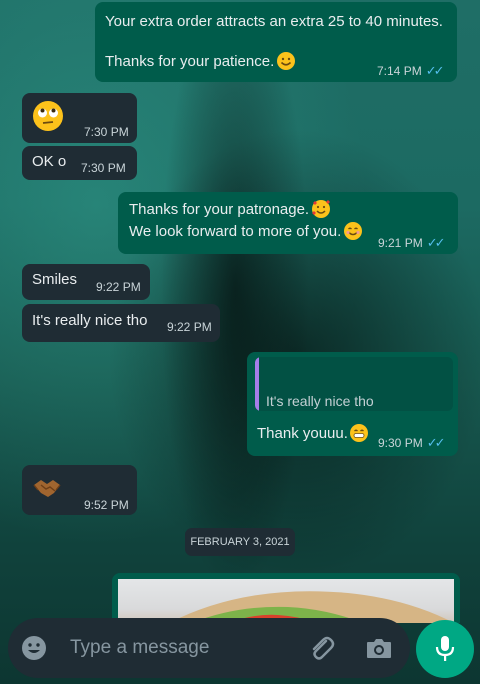  What do you see at coordinates (257, 384) in the screenshot?
I see `quote-bar` at bounding box center [257, 384].